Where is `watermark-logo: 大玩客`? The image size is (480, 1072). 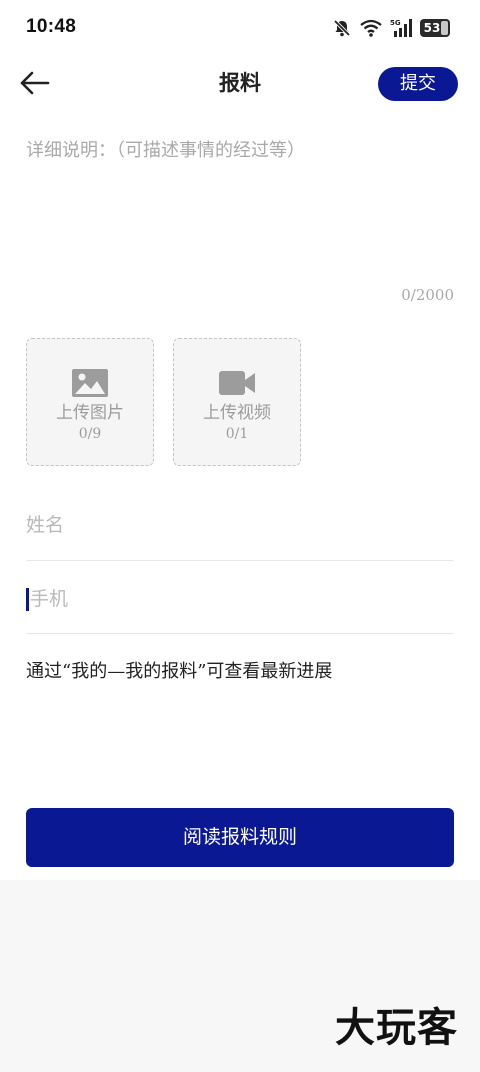
watermark-logo: 大玩客 is located at coordinates (396, 1028).